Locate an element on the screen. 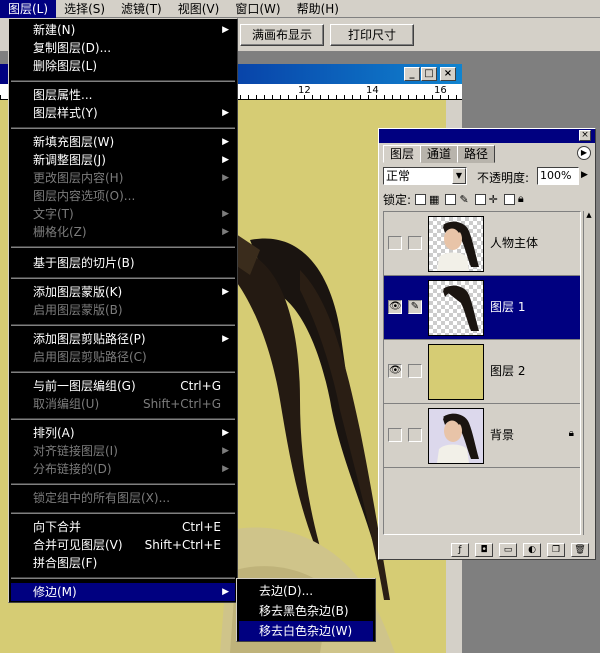 The height and width of the screenshot is (653, 600). tab-channels: 通道 is located at coordinates (439, 154).